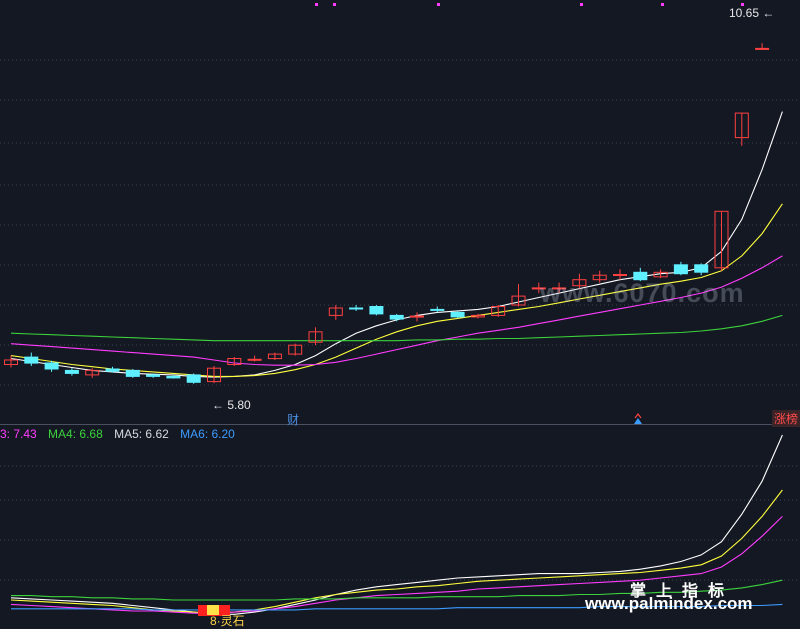 The width and height of the screenshot is (800, 629). I want to click on high-price-label: 10.65 ←, so click(752, 13).